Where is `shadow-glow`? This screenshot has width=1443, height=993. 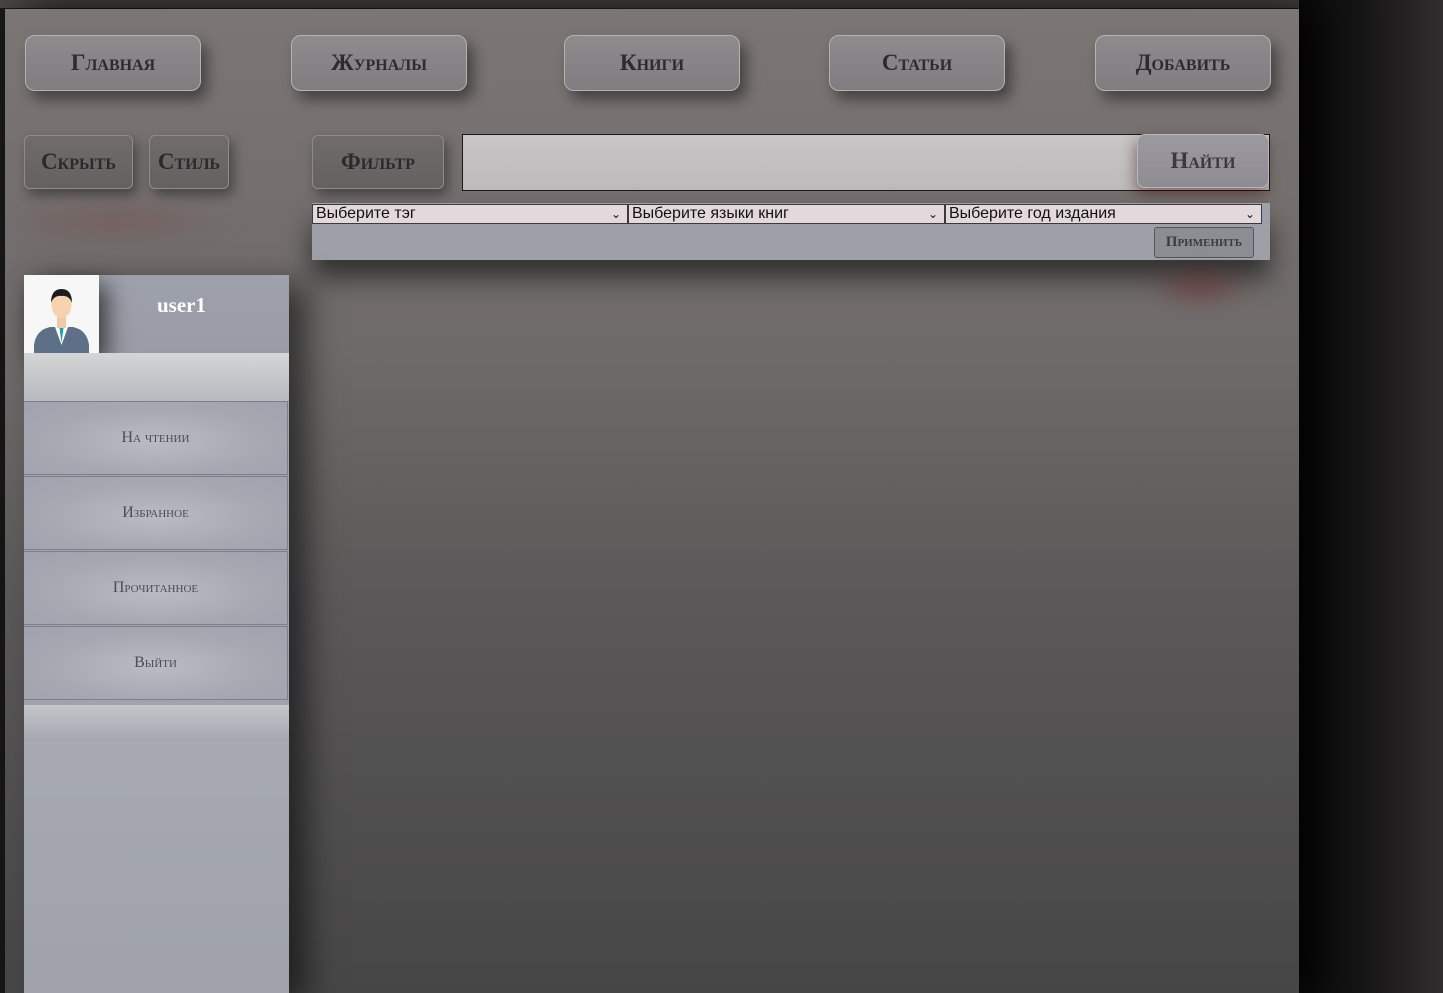 shadow-glow is located at coordinates (1200, 286).